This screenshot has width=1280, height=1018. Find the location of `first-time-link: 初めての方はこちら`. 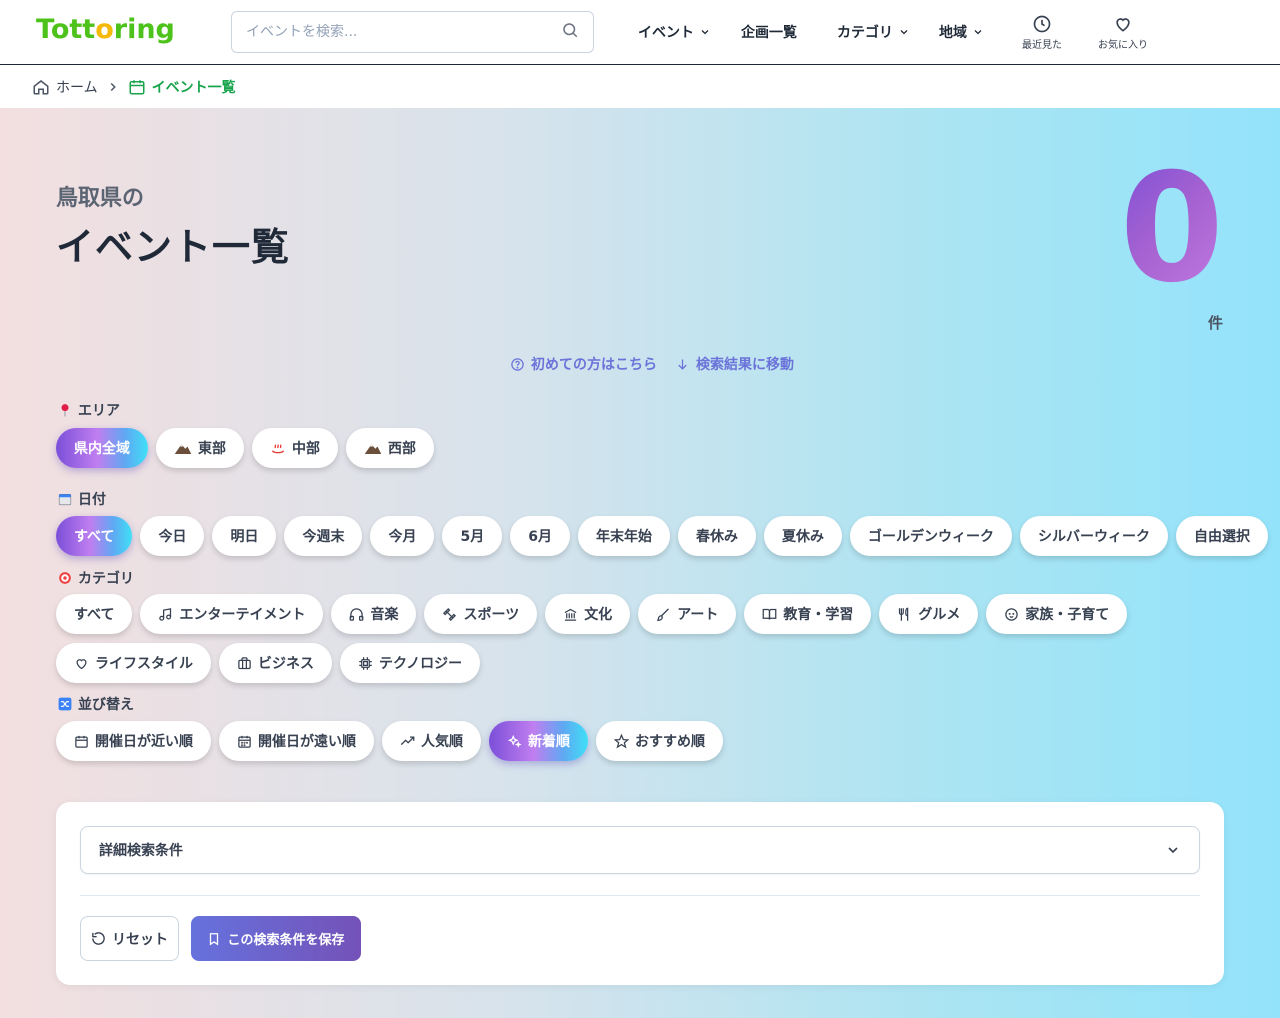

first-time-link: 初めての方はこちら is located at coordinates (583, 364).